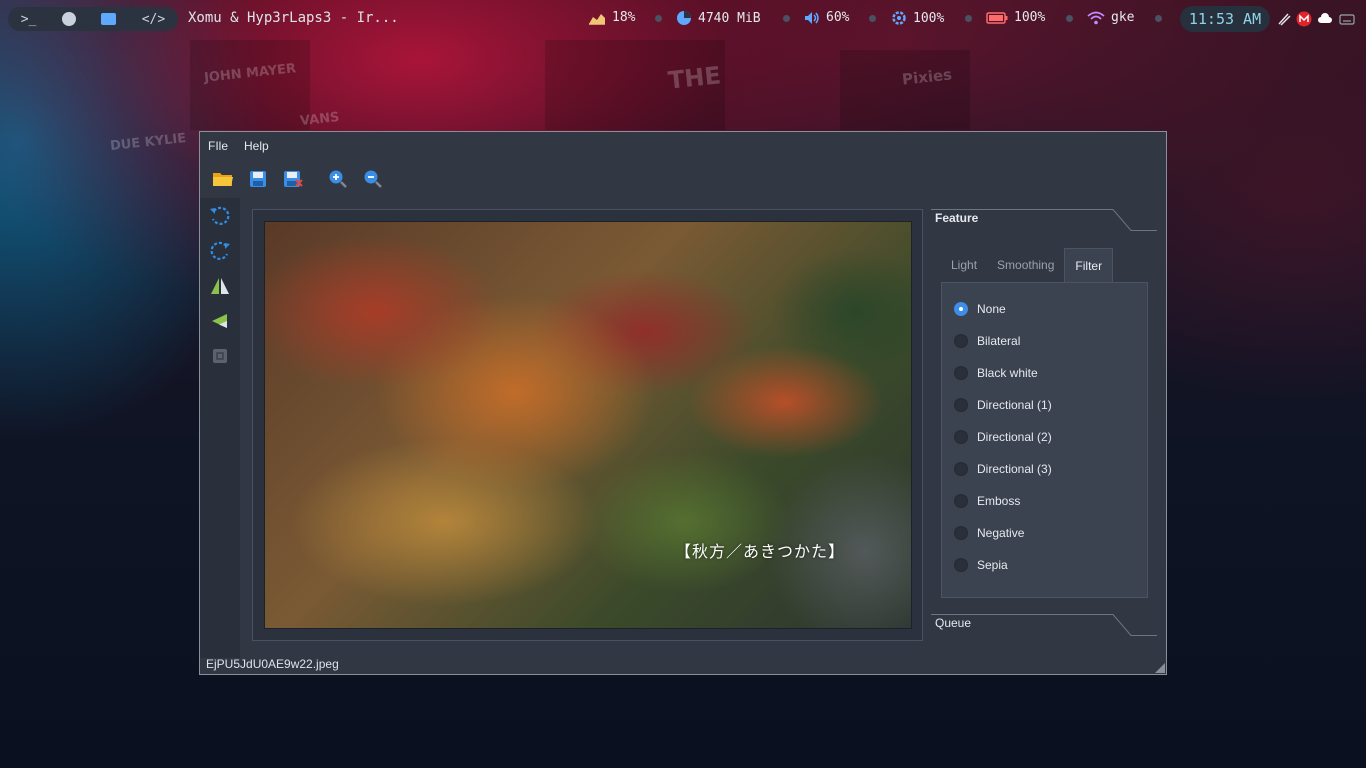  I want to click on status-filename: EjPU5JdU0AE9w22.jpeg, so click(272, 664).